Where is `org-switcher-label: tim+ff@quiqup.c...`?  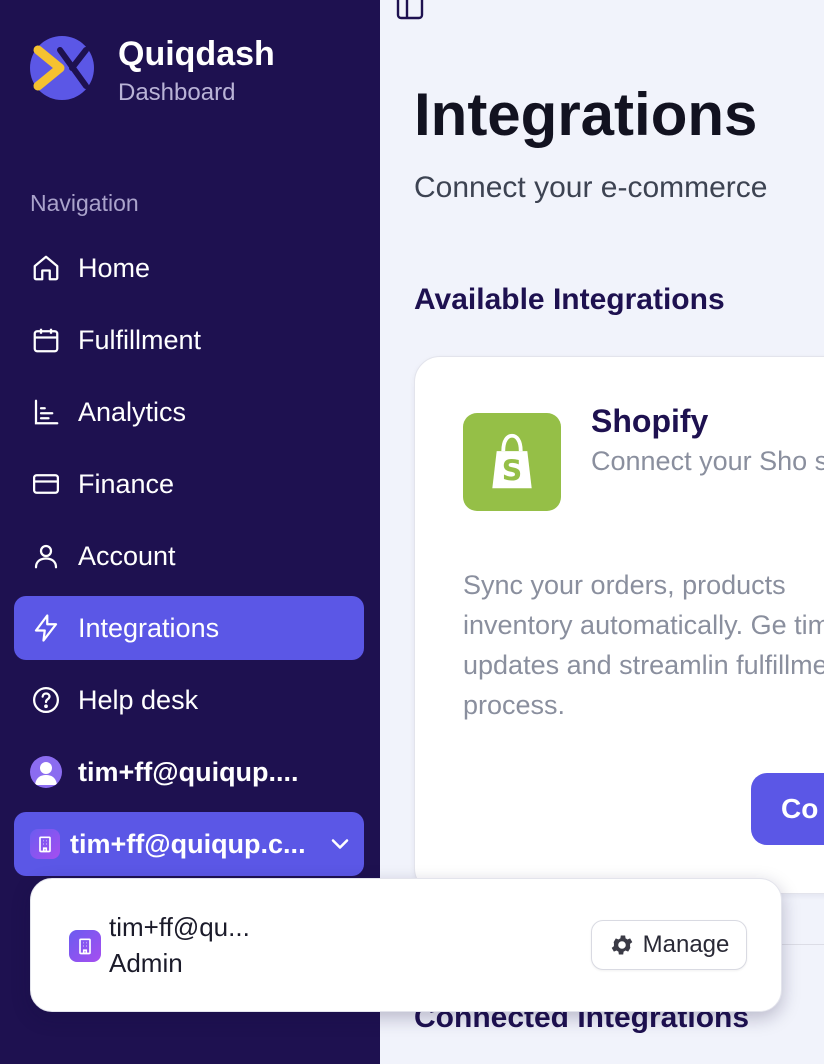
org-switcher-label: tim+ff@quiqup.c... is located at coordinates (188, 843).